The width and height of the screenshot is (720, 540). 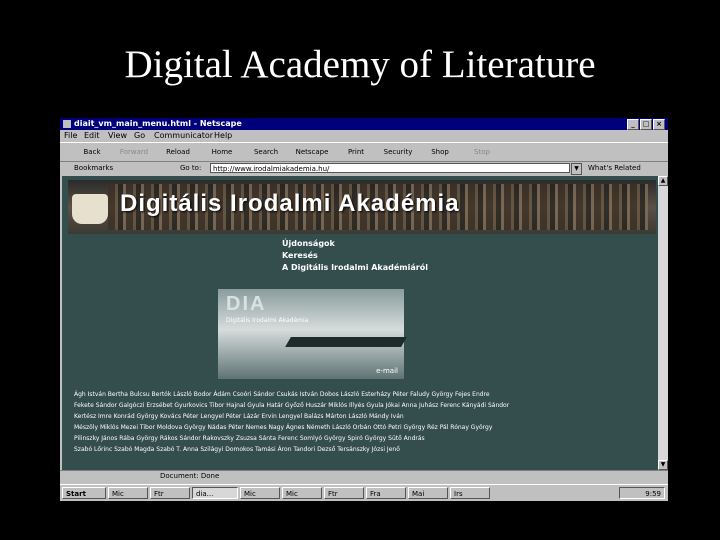 I want to click on location-label: Go to:, so click(x=191, y=168).